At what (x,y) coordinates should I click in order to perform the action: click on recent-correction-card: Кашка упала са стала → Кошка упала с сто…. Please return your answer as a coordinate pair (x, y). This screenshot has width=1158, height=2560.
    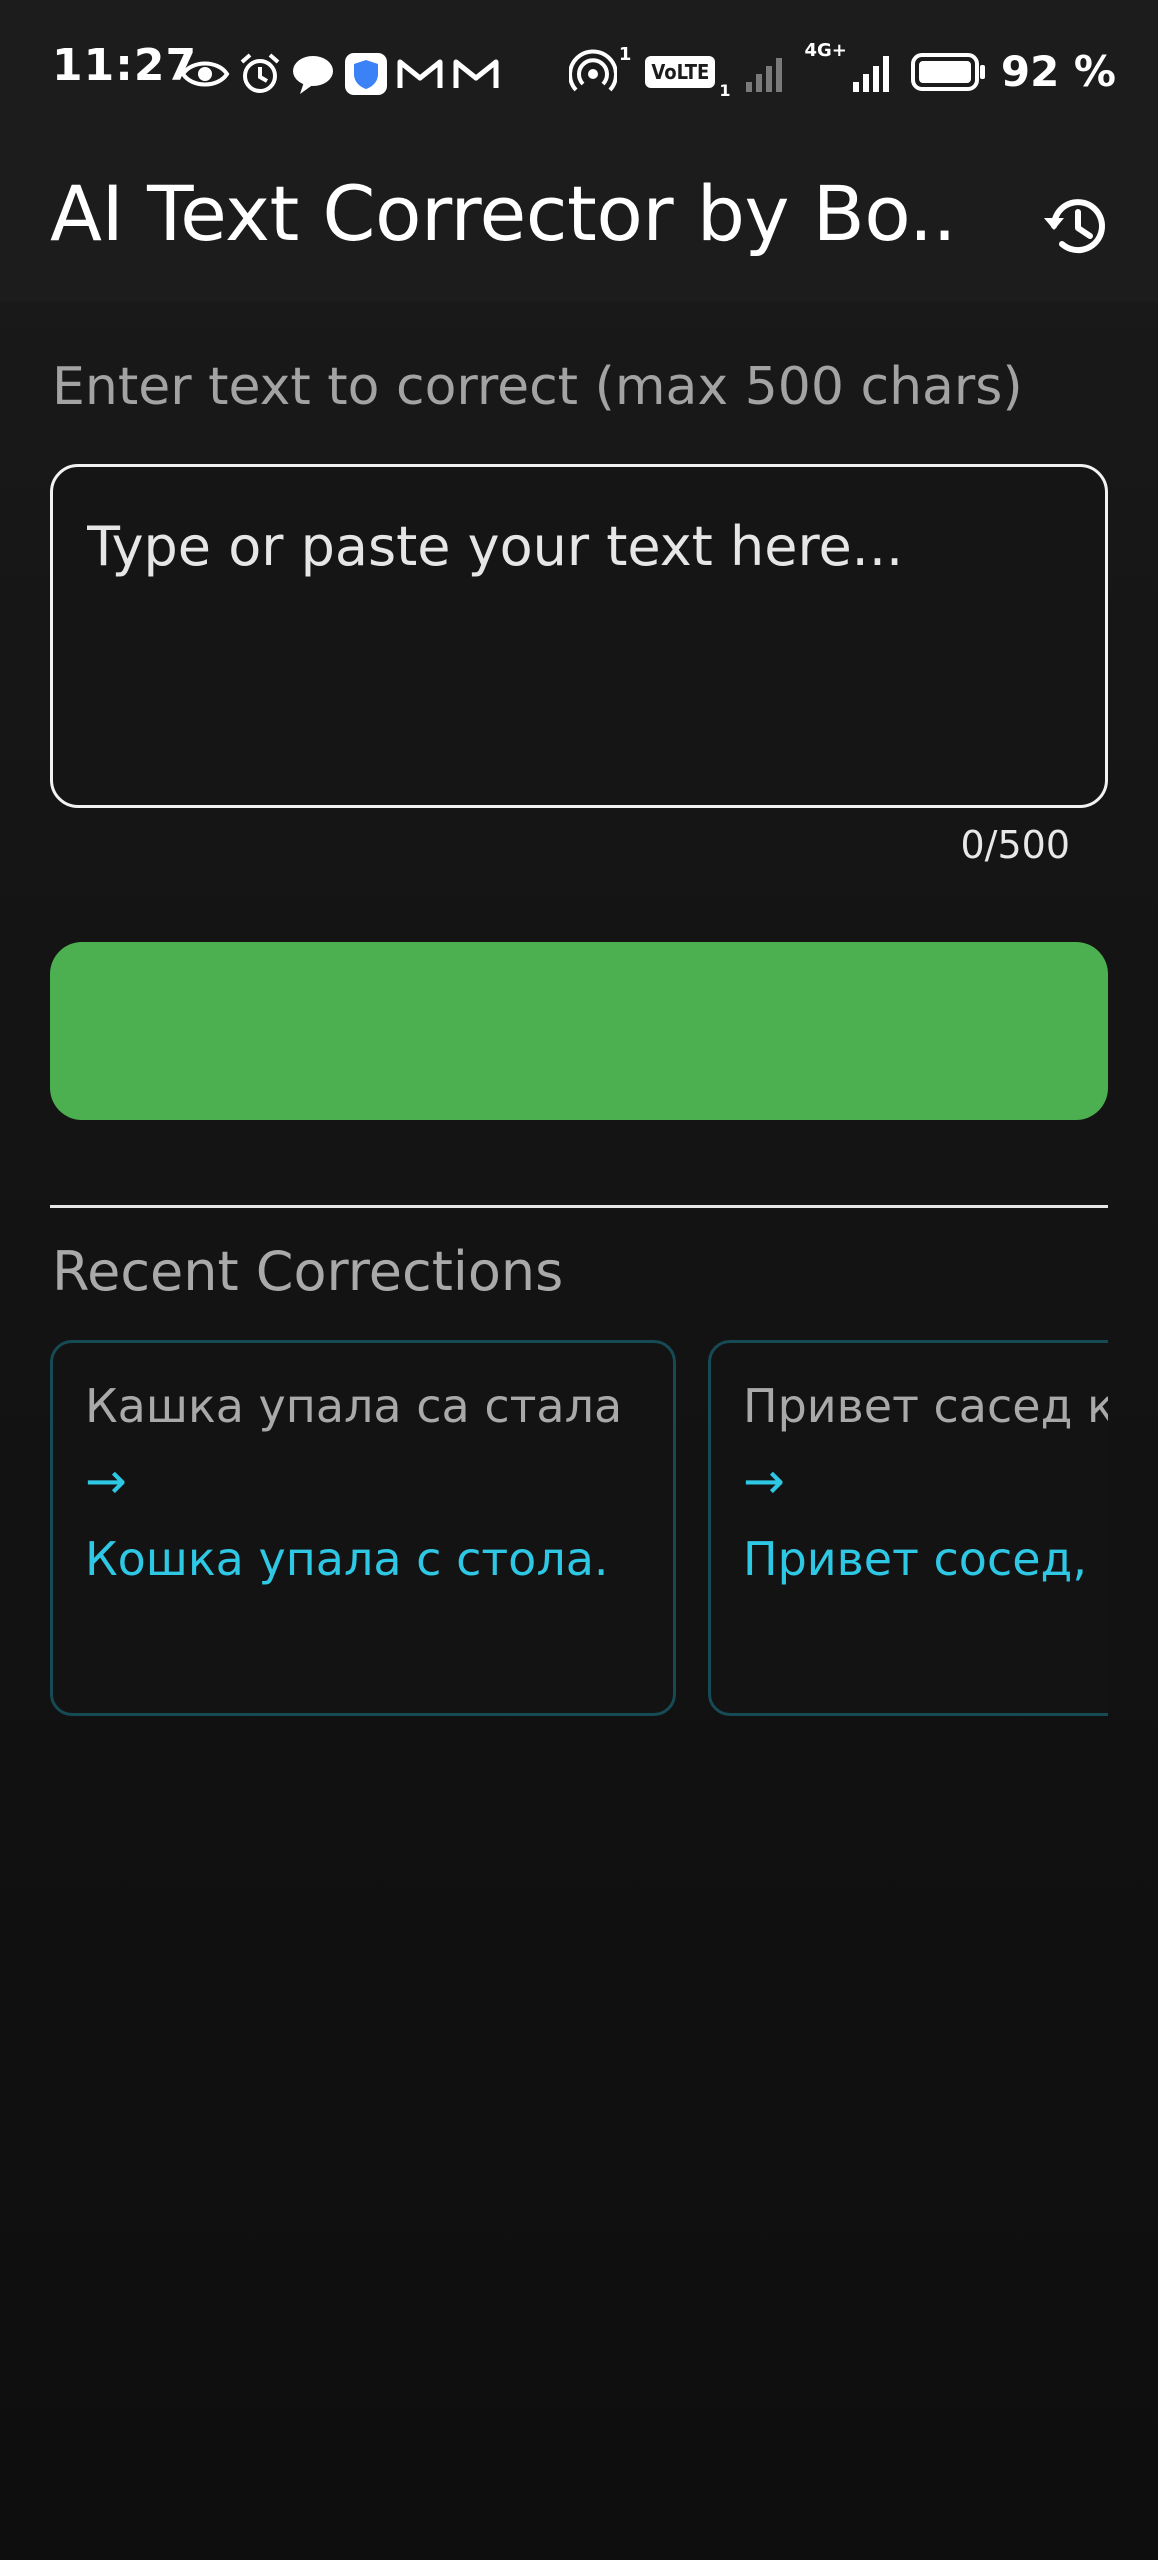
    Looking at the image, I should click on (363, 1528).